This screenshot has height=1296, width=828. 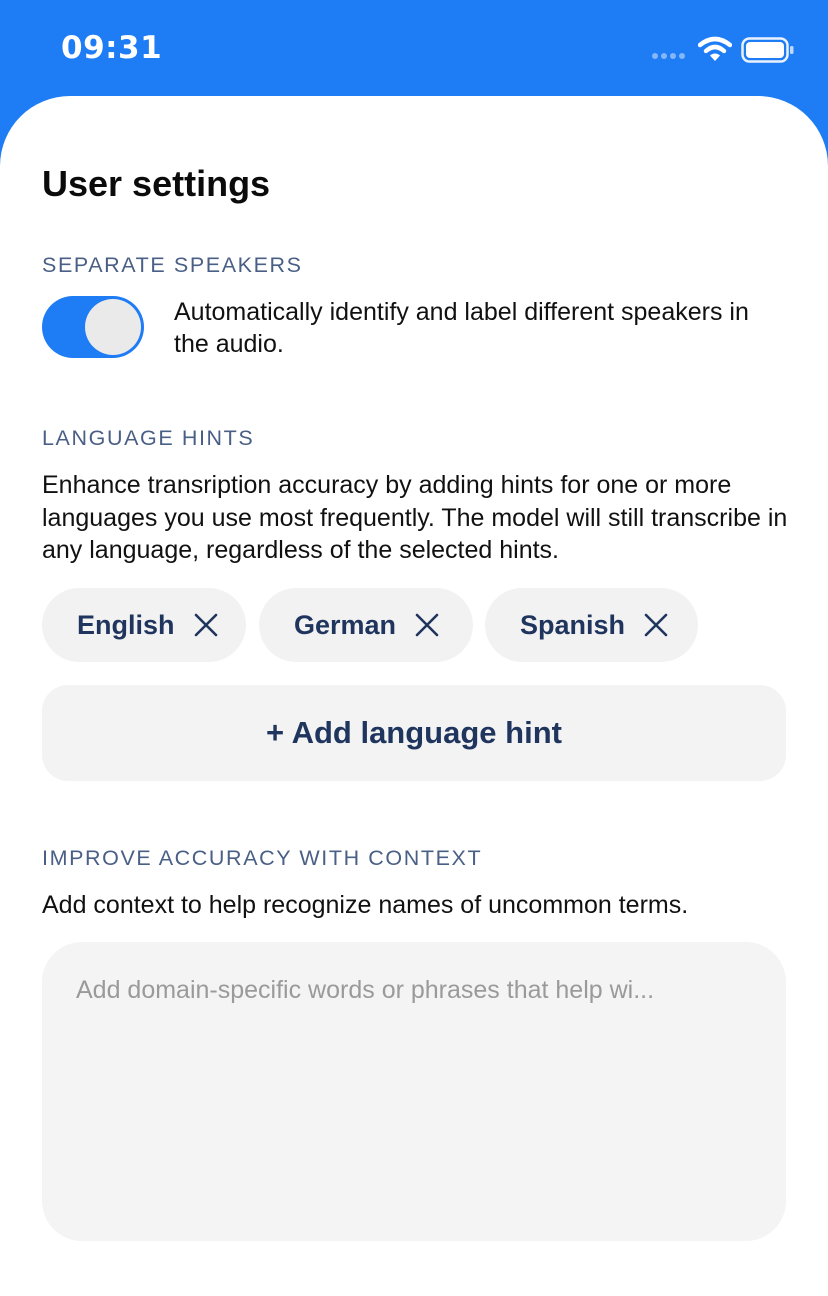 I want to click on battery-icon, so click(x=767, y=50).